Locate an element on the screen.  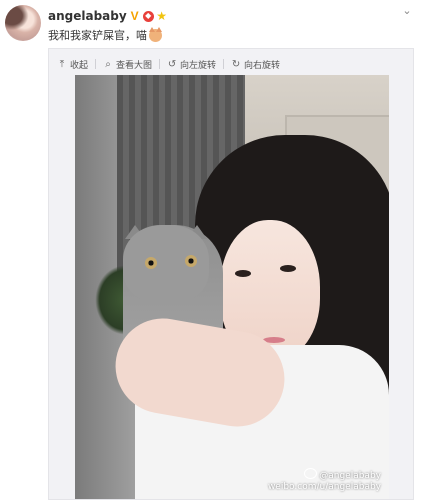
rotate-left-button: ↺ 向左旋转 is located at coordinates (191, 64).